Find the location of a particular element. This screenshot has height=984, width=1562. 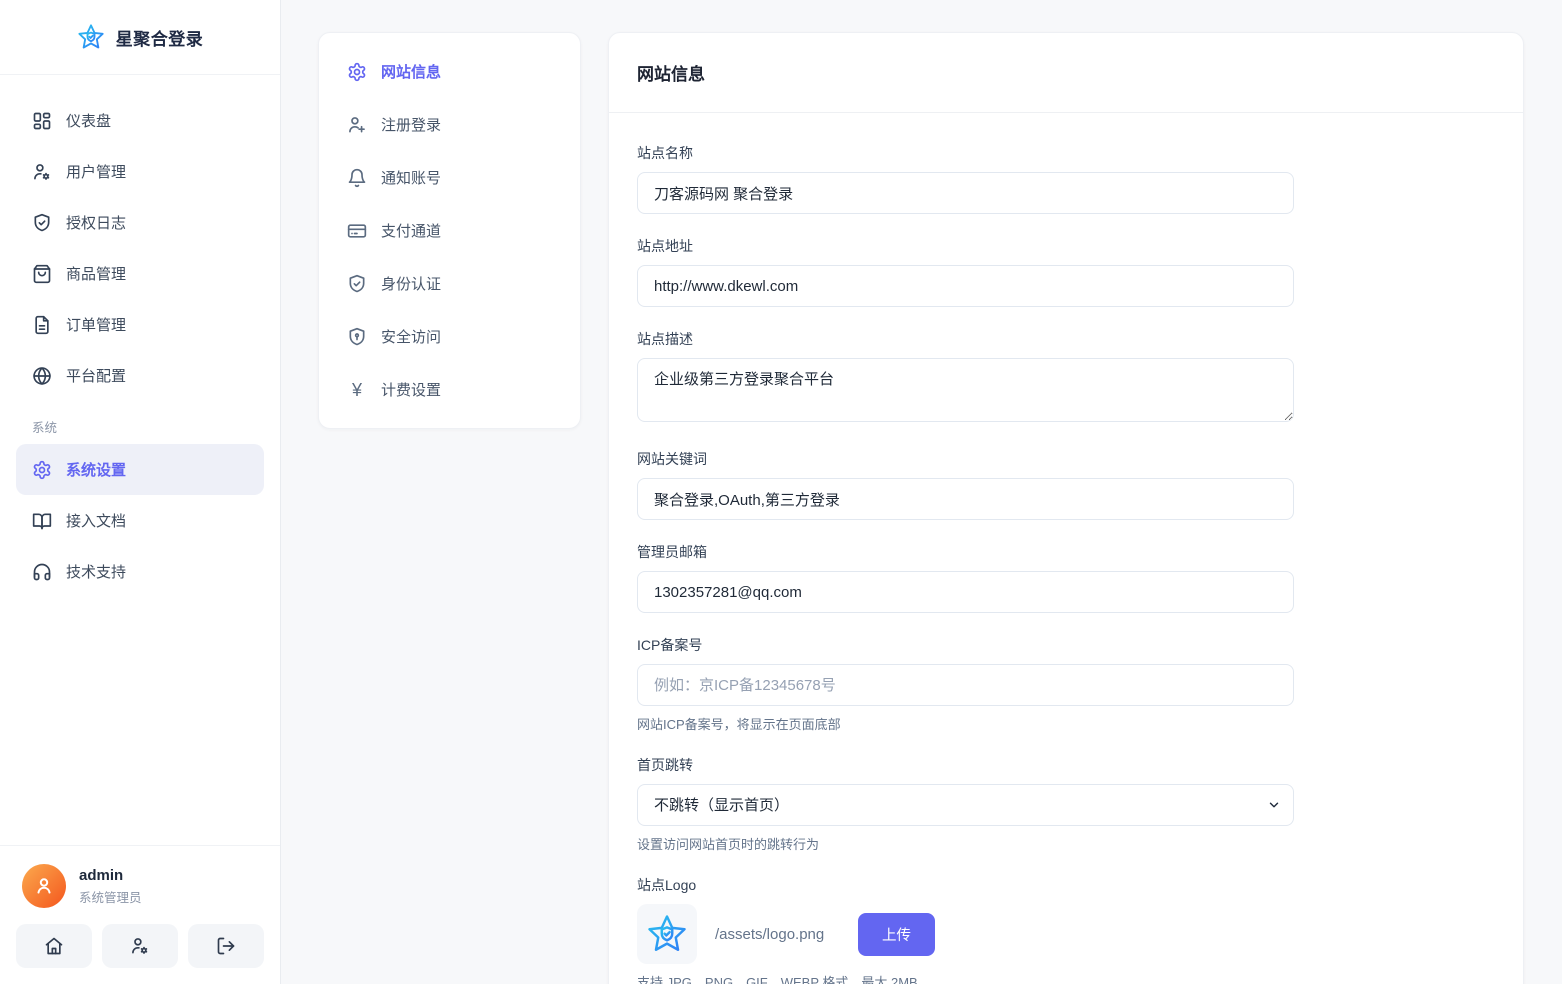

tab-label: 安全访问 is located at coordinates (411, 337).